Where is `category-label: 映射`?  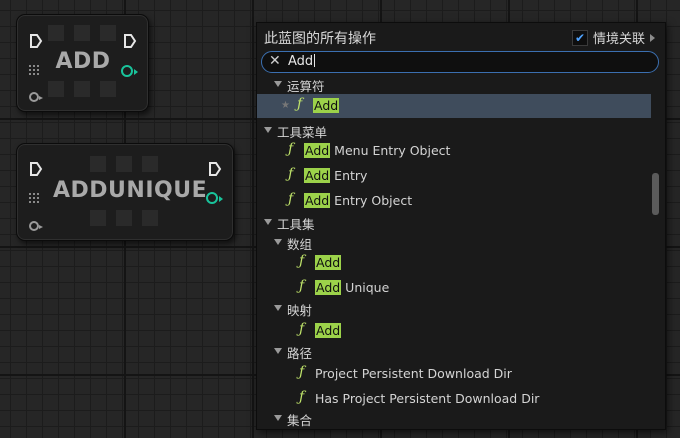 category-label: 映射 is located at coordinates (300, 310).